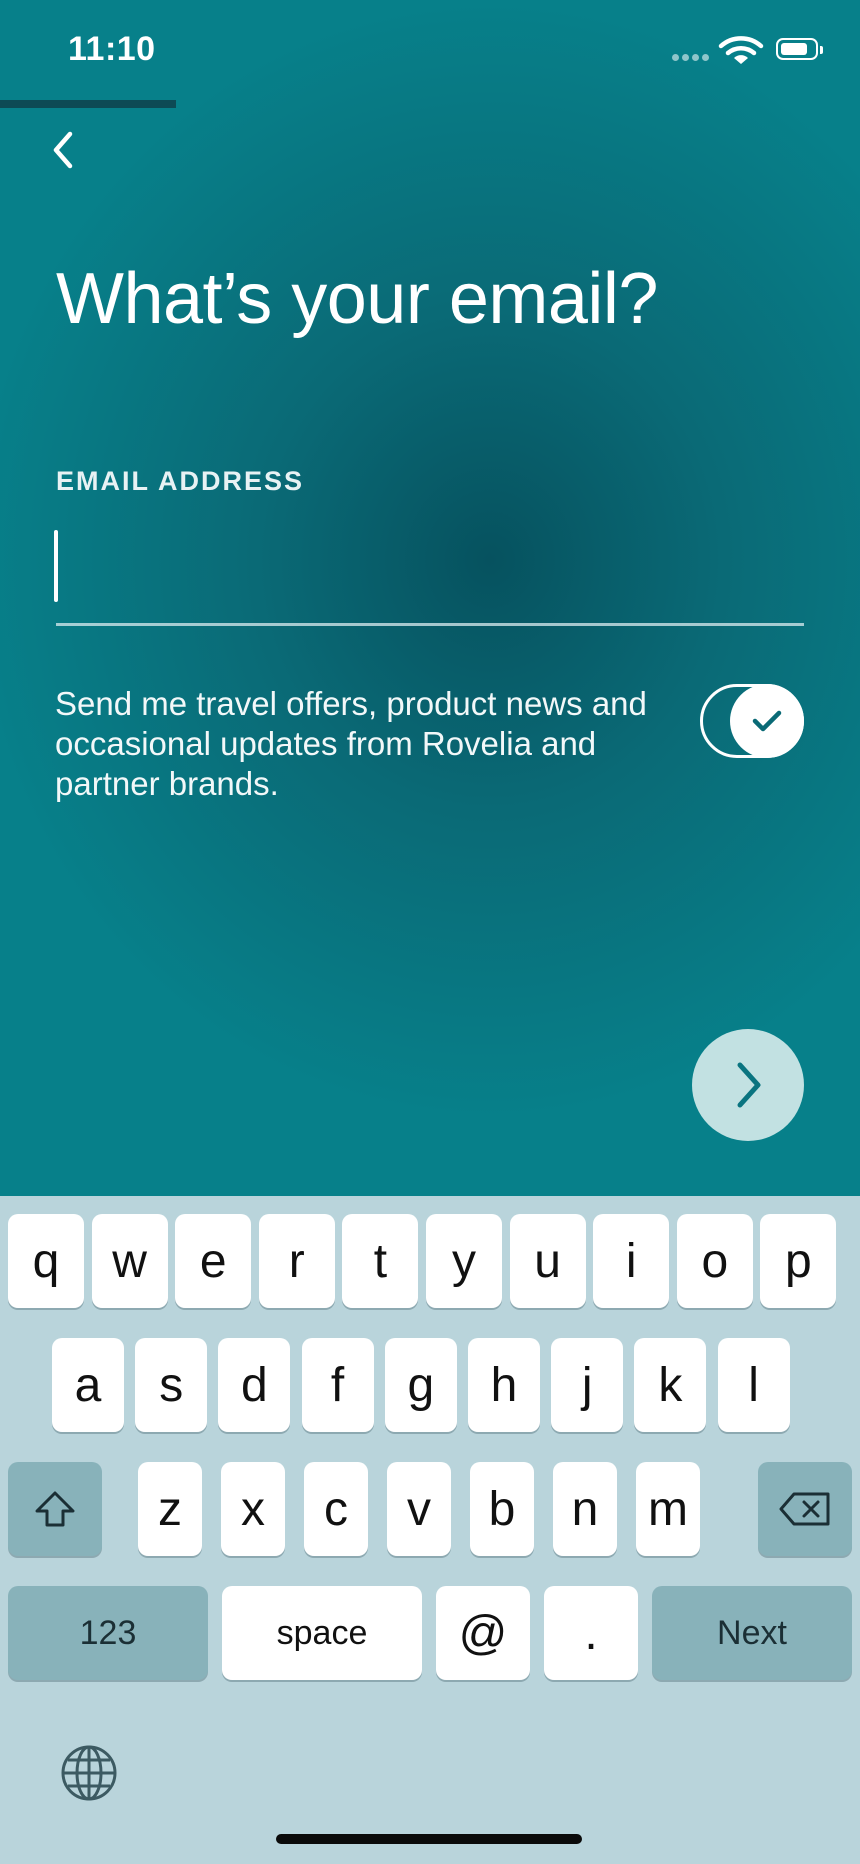  What do you see at coordinates (46, 1261) in the screenshot?
I see `key-q: q` at bounding box center [46, 1261].